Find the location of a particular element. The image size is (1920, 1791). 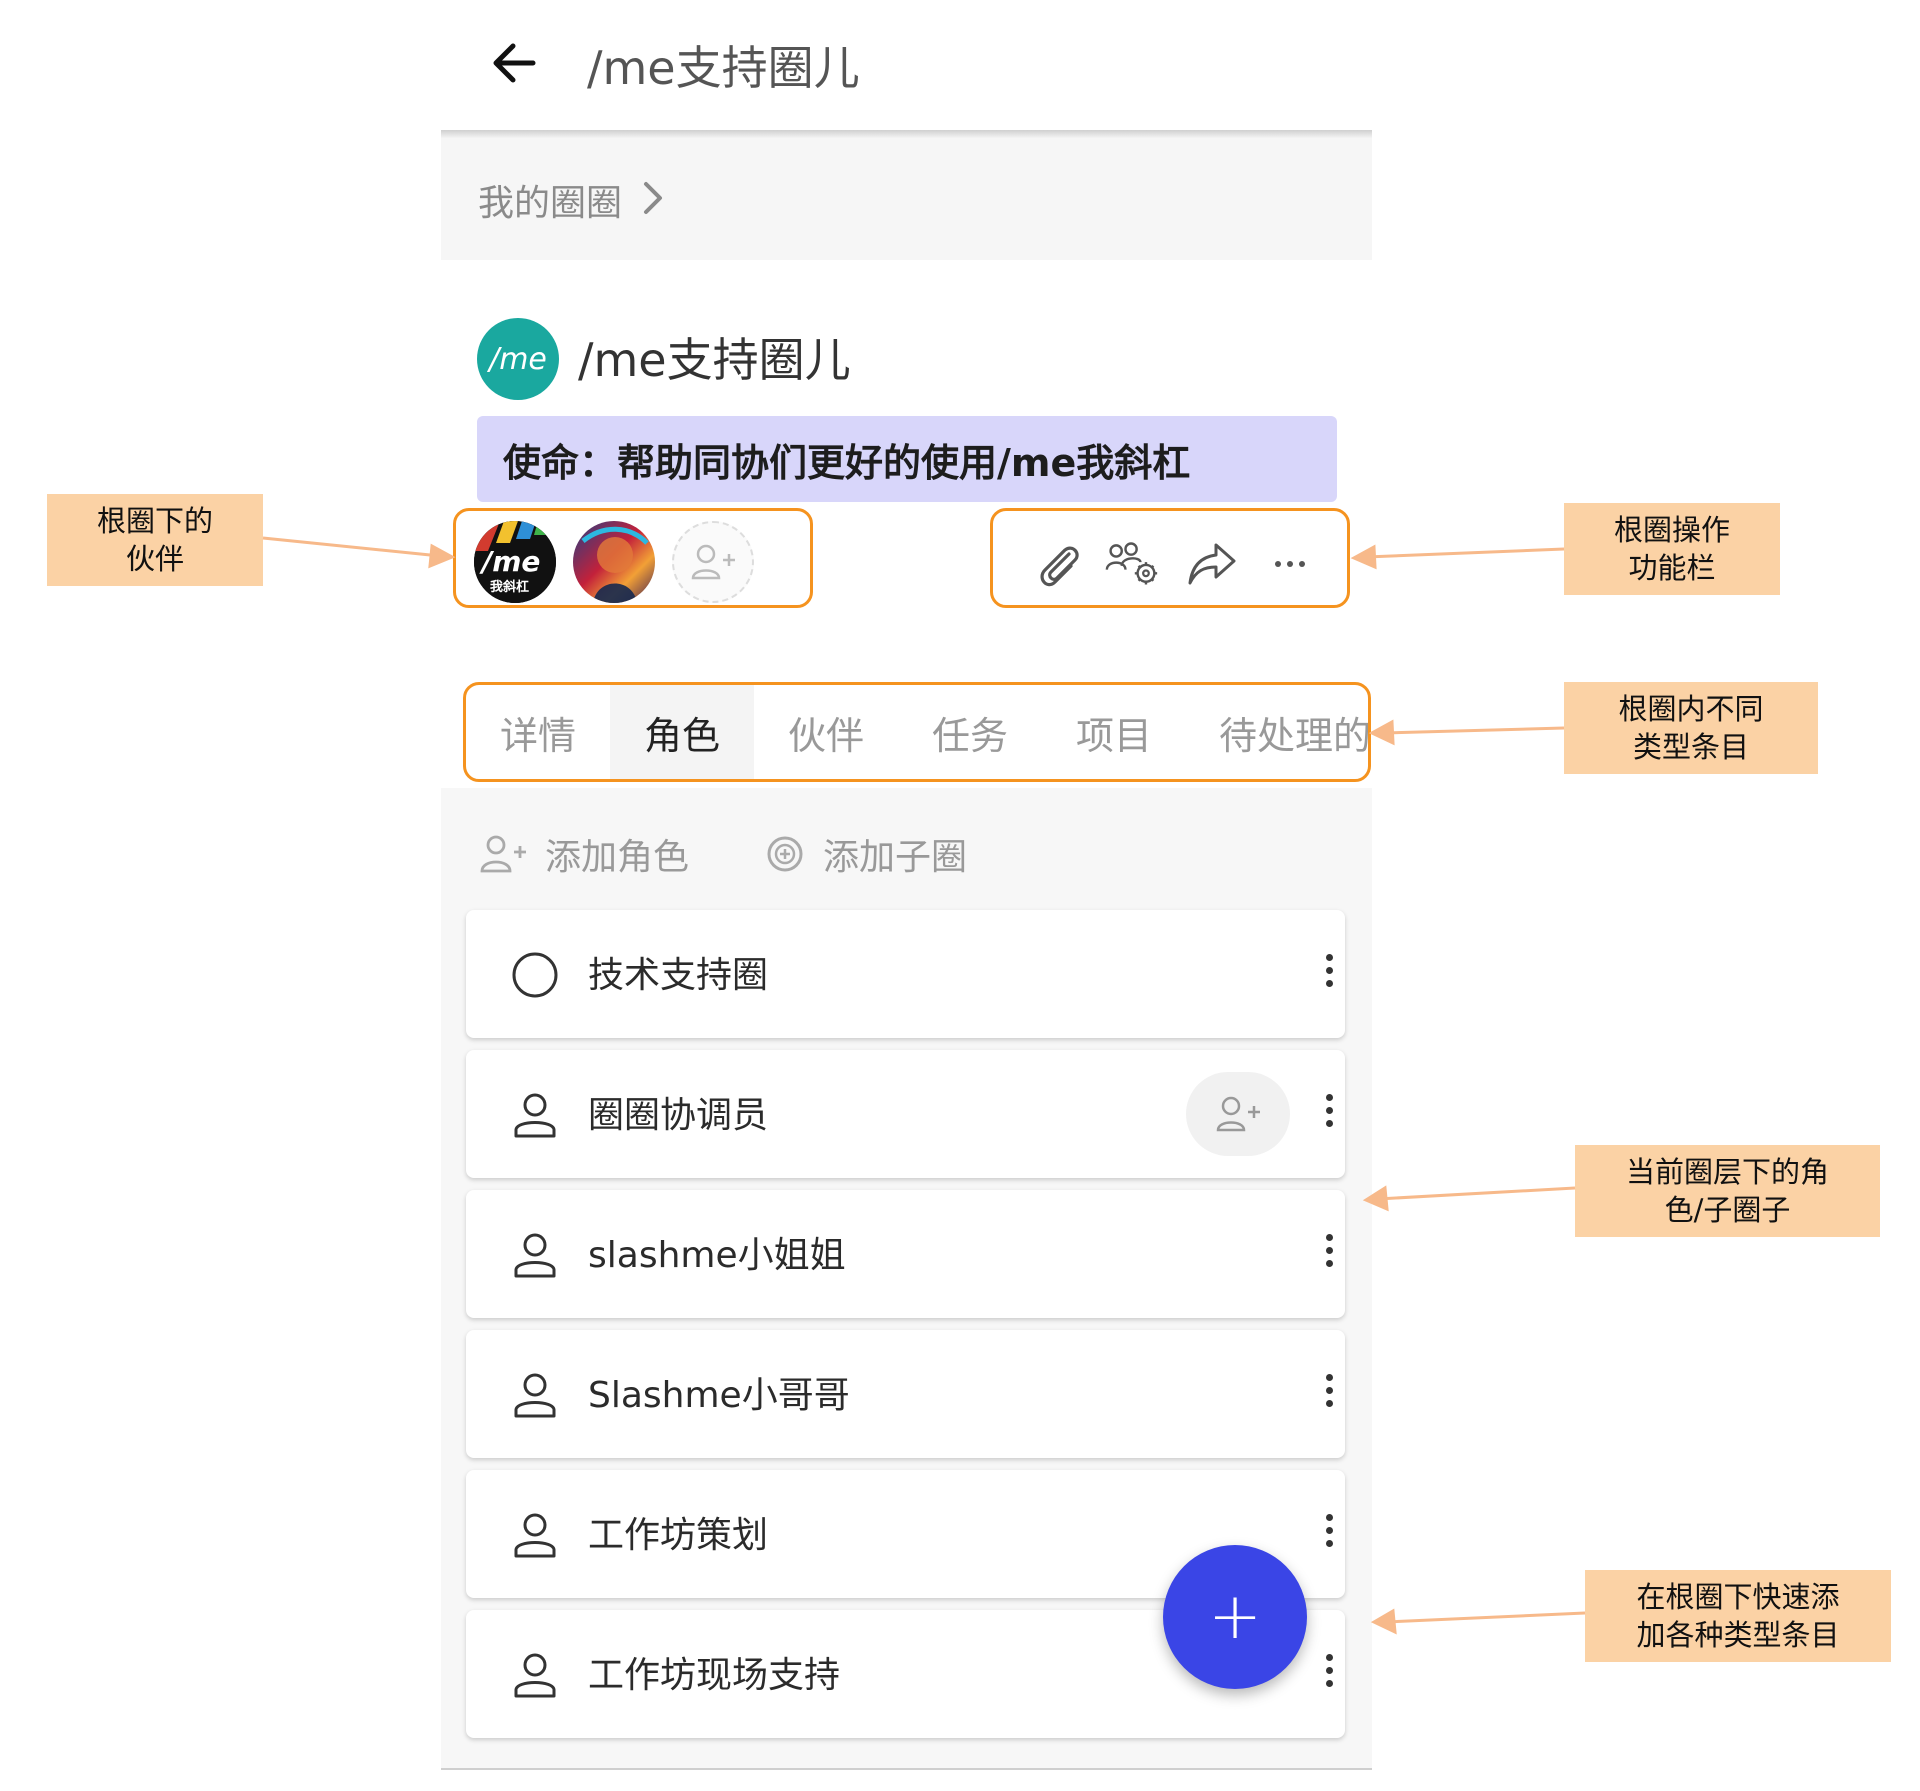

annotation-fab: 在根圈下快速添 加各种类型条目 is located at coordinates (1738, 1616).